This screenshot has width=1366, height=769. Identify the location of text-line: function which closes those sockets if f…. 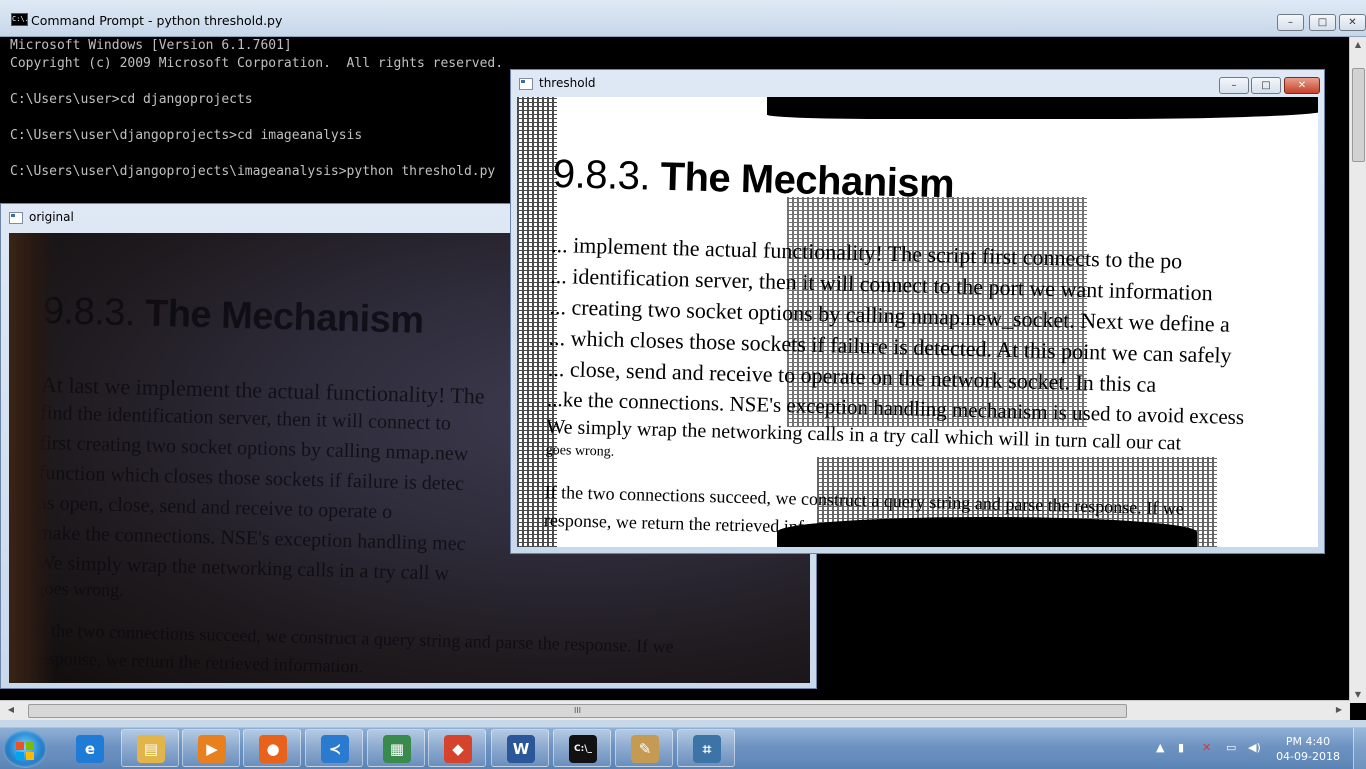
(251, 478).